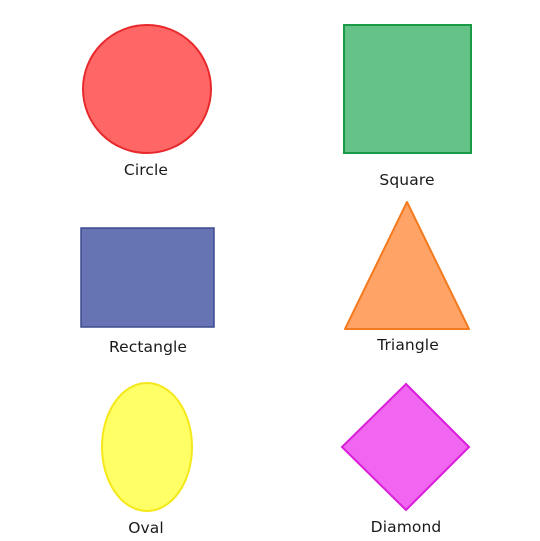  I want to click on diamond-label: Diamond, so click(406, 527).